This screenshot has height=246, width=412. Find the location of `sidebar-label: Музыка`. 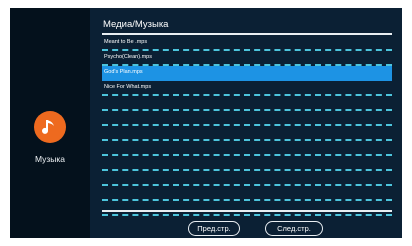

sidebar-label: Музыка is located at coordinates (50, 159).